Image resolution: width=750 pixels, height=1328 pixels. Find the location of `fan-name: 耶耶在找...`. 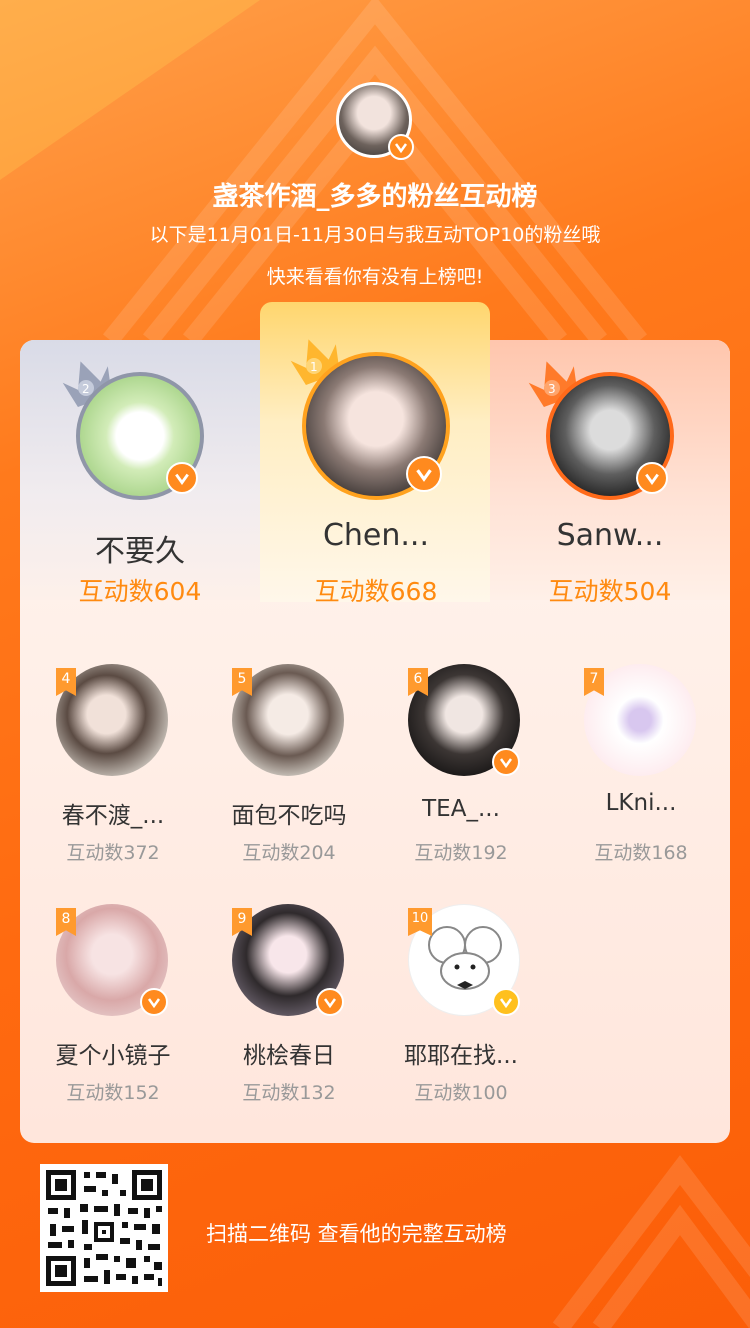

fan-name: 耶耶在找... is located at coordinates (461, 1053).